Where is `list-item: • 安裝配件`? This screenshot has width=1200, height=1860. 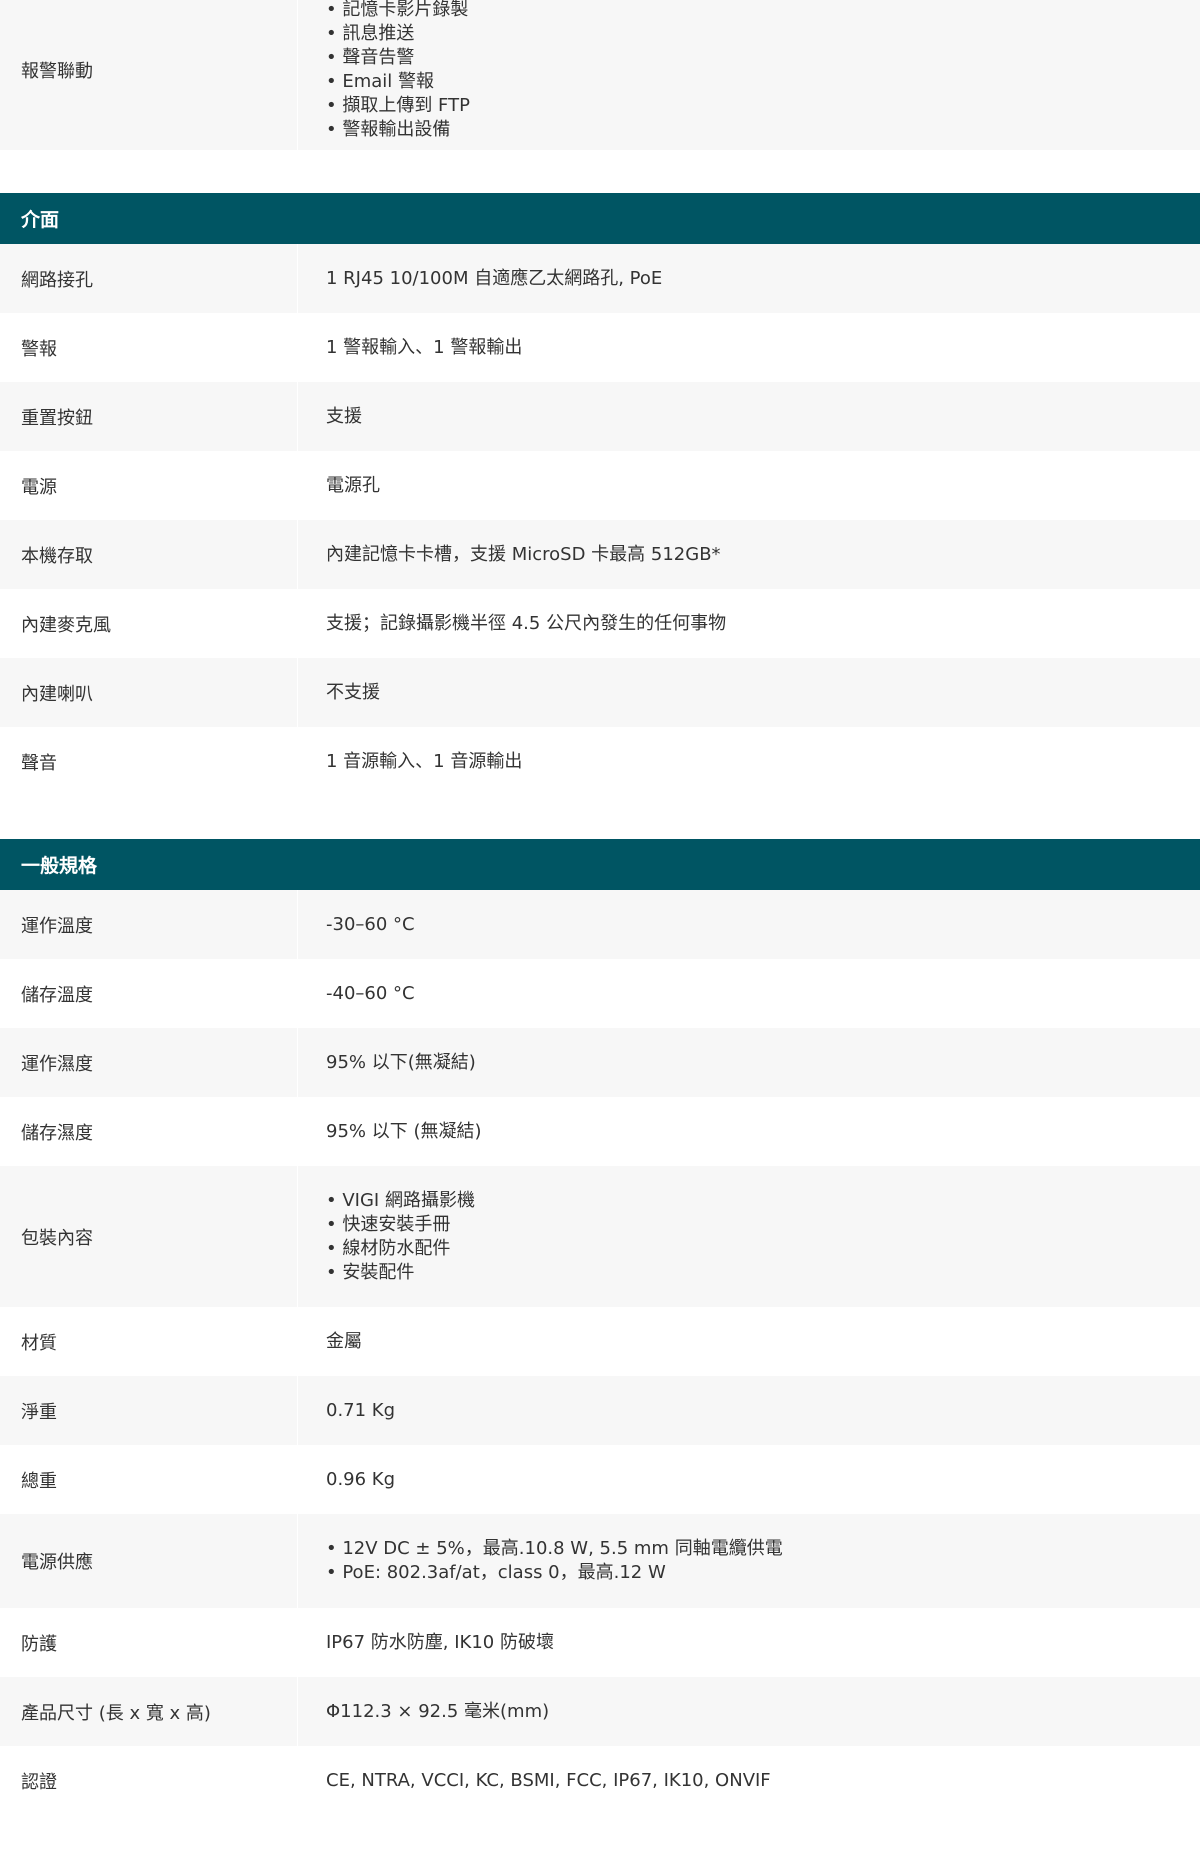 list-item: • 安裝配件 is located at coordinates (370, 1272).